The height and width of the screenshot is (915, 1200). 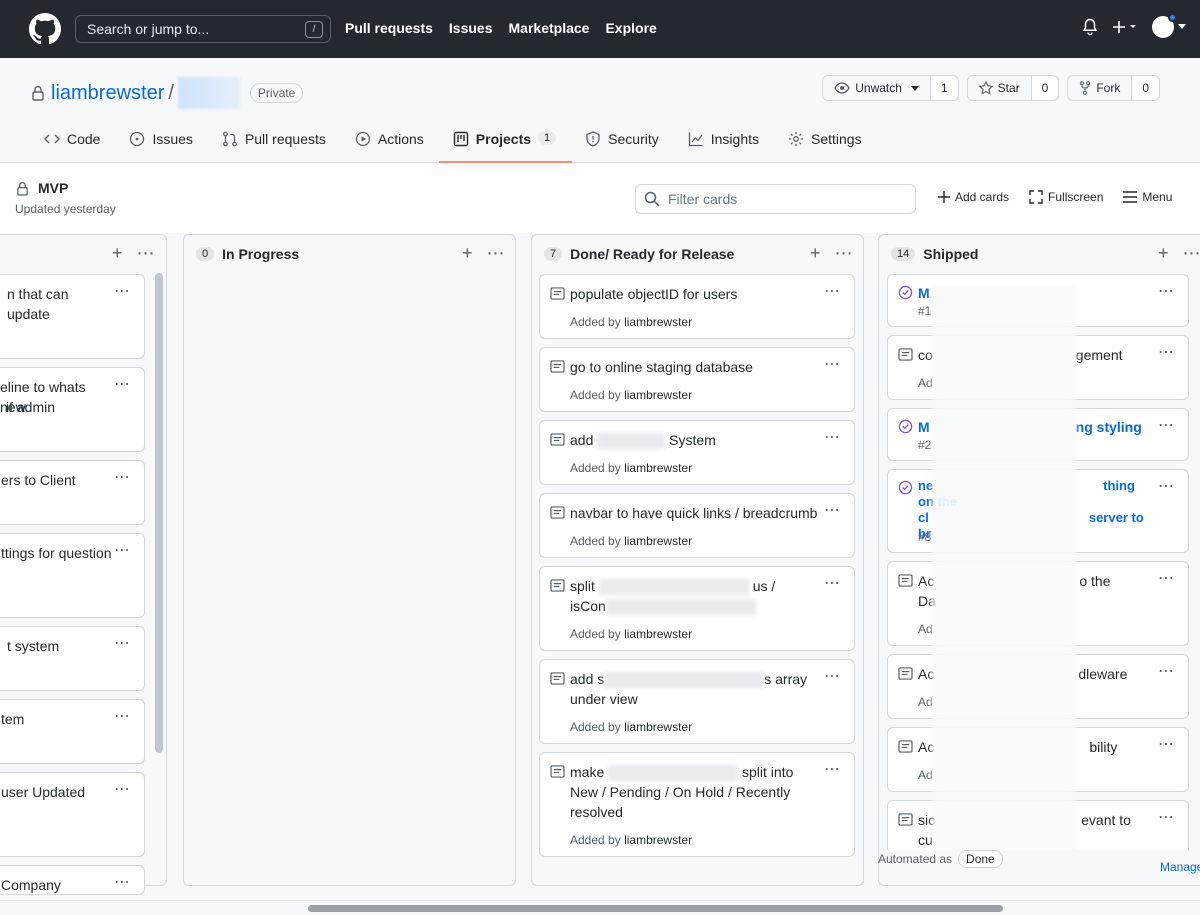 I want to click on plus-dropdown-icon, so click(x=1125, y=27).